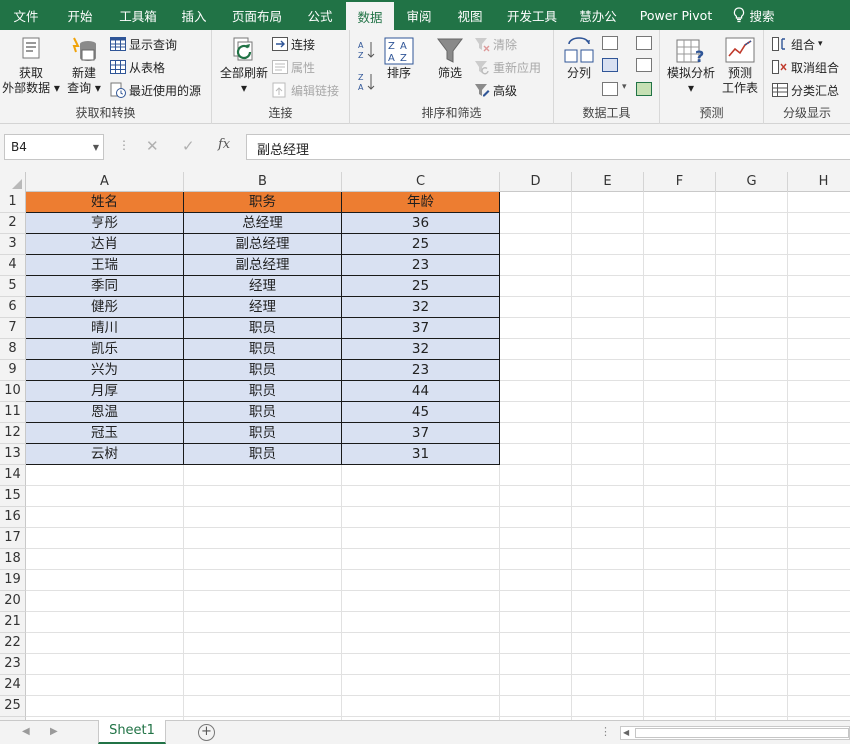 The image size is (850, 744). I want to click on reapply-button: 重新应用, so click(507, 67).